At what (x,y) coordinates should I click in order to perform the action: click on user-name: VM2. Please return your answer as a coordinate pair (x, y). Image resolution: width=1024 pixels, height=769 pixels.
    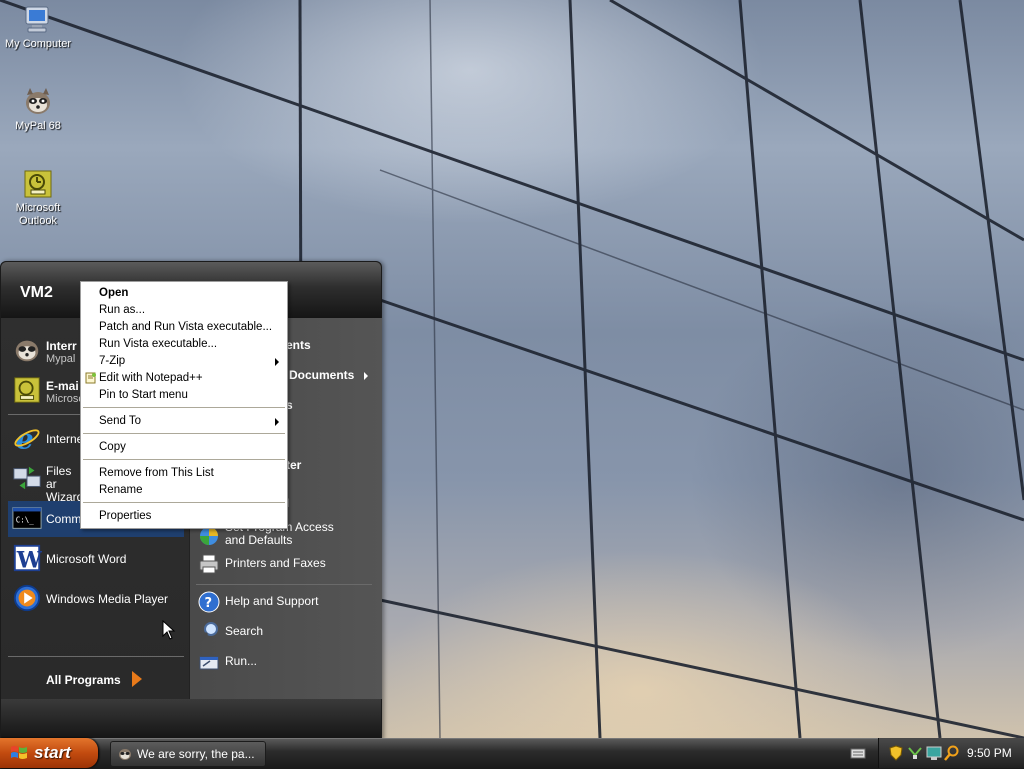
    Looking at the image, I should click on (36, 292).